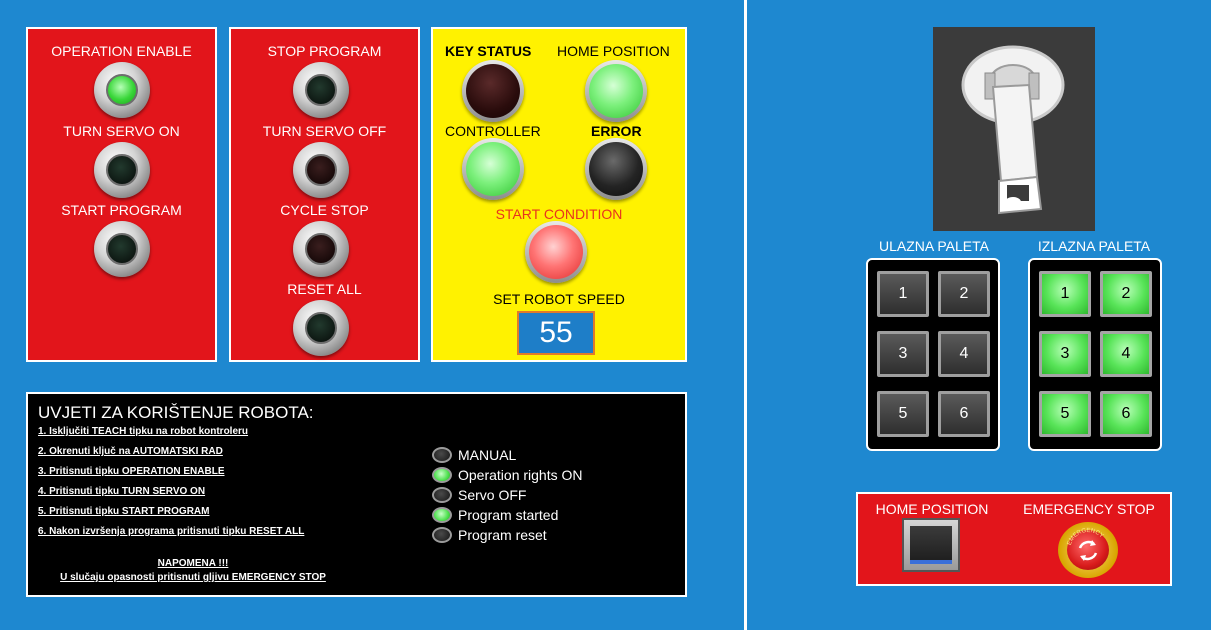  What do you see at coordinates (130, 451) in the screenshot?
I see `instruction-step: 2. Okrenuti ključ na AUTOMATSKI RAD` at bounding box center [130, 451].